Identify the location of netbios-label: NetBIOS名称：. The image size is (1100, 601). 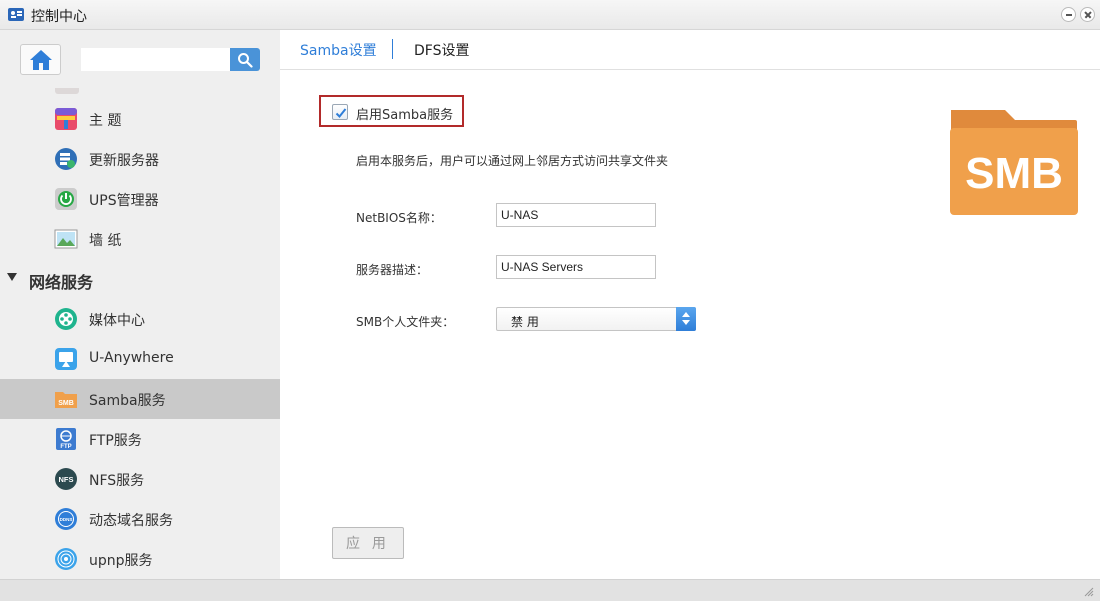
(399, 218).